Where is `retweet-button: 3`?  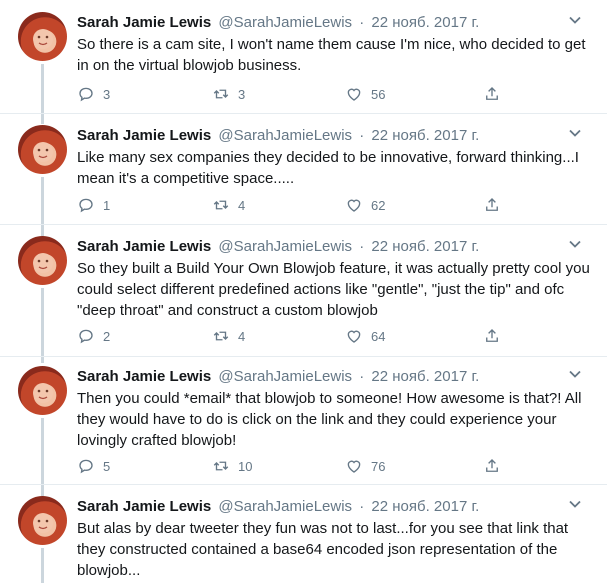
retweet-button: 3 is located at coordinates (228, 94).